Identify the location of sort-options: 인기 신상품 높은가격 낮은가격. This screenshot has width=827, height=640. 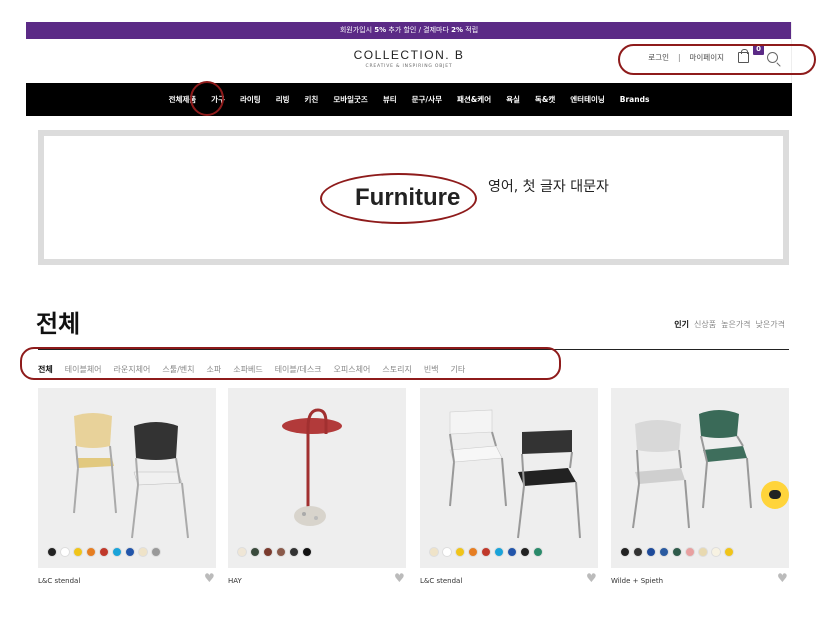
(729, 324).